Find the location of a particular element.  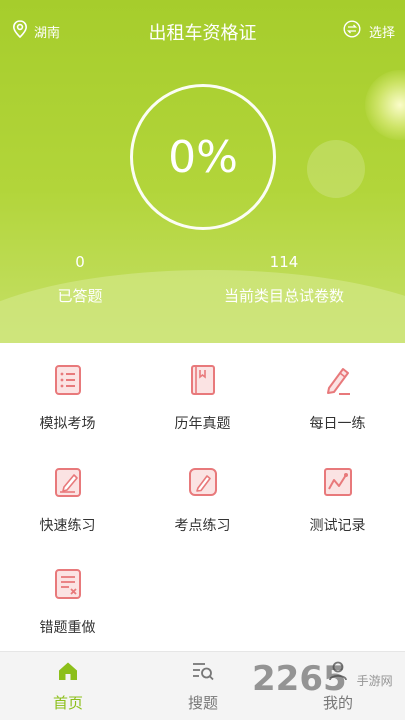

daily-practice-label: 每日一练 is located at coordinates (337, 424).